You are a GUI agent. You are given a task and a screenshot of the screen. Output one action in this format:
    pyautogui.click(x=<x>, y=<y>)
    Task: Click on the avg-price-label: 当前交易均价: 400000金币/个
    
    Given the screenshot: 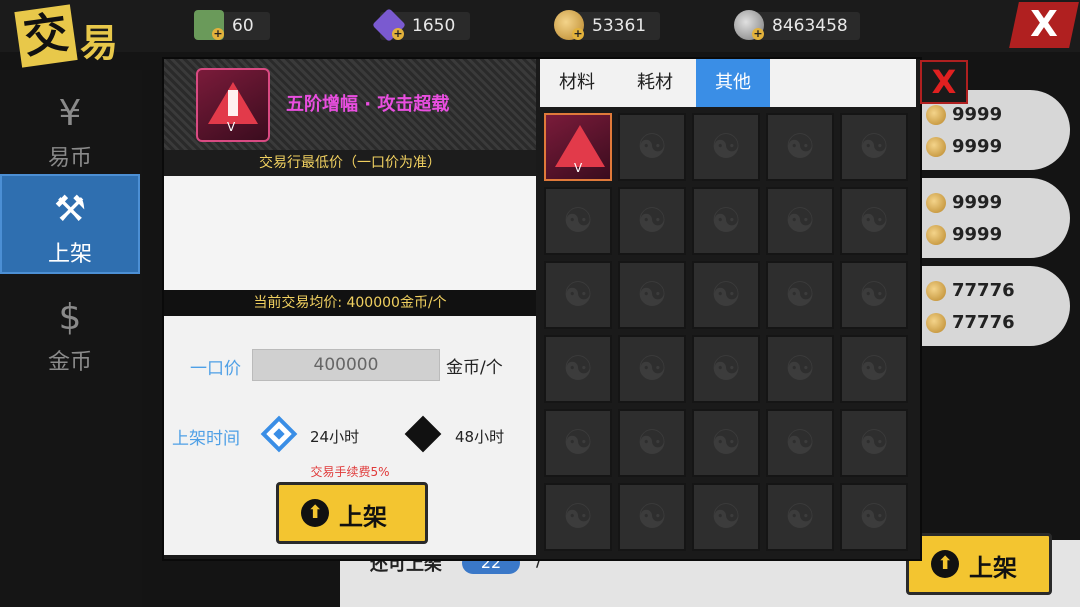 What is the action you would take?
    pyautogui.click(x=350, y=303)
    